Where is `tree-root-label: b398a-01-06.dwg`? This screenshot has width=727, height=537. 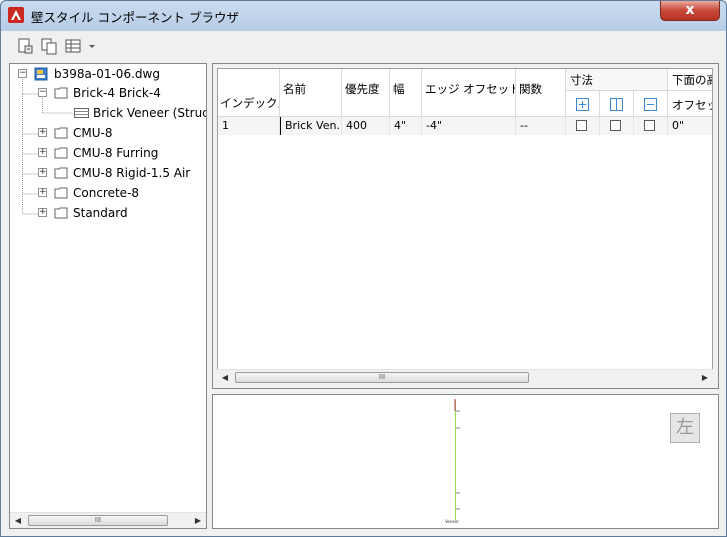
tree-root-label: b398a-01-06.dwg is located at coordinates (107, 74).